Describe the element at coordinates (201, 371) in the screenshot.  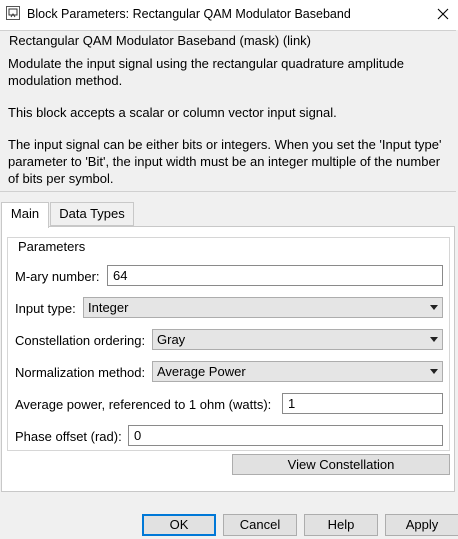
I see `normalization-method-value: Average Power` at that location.